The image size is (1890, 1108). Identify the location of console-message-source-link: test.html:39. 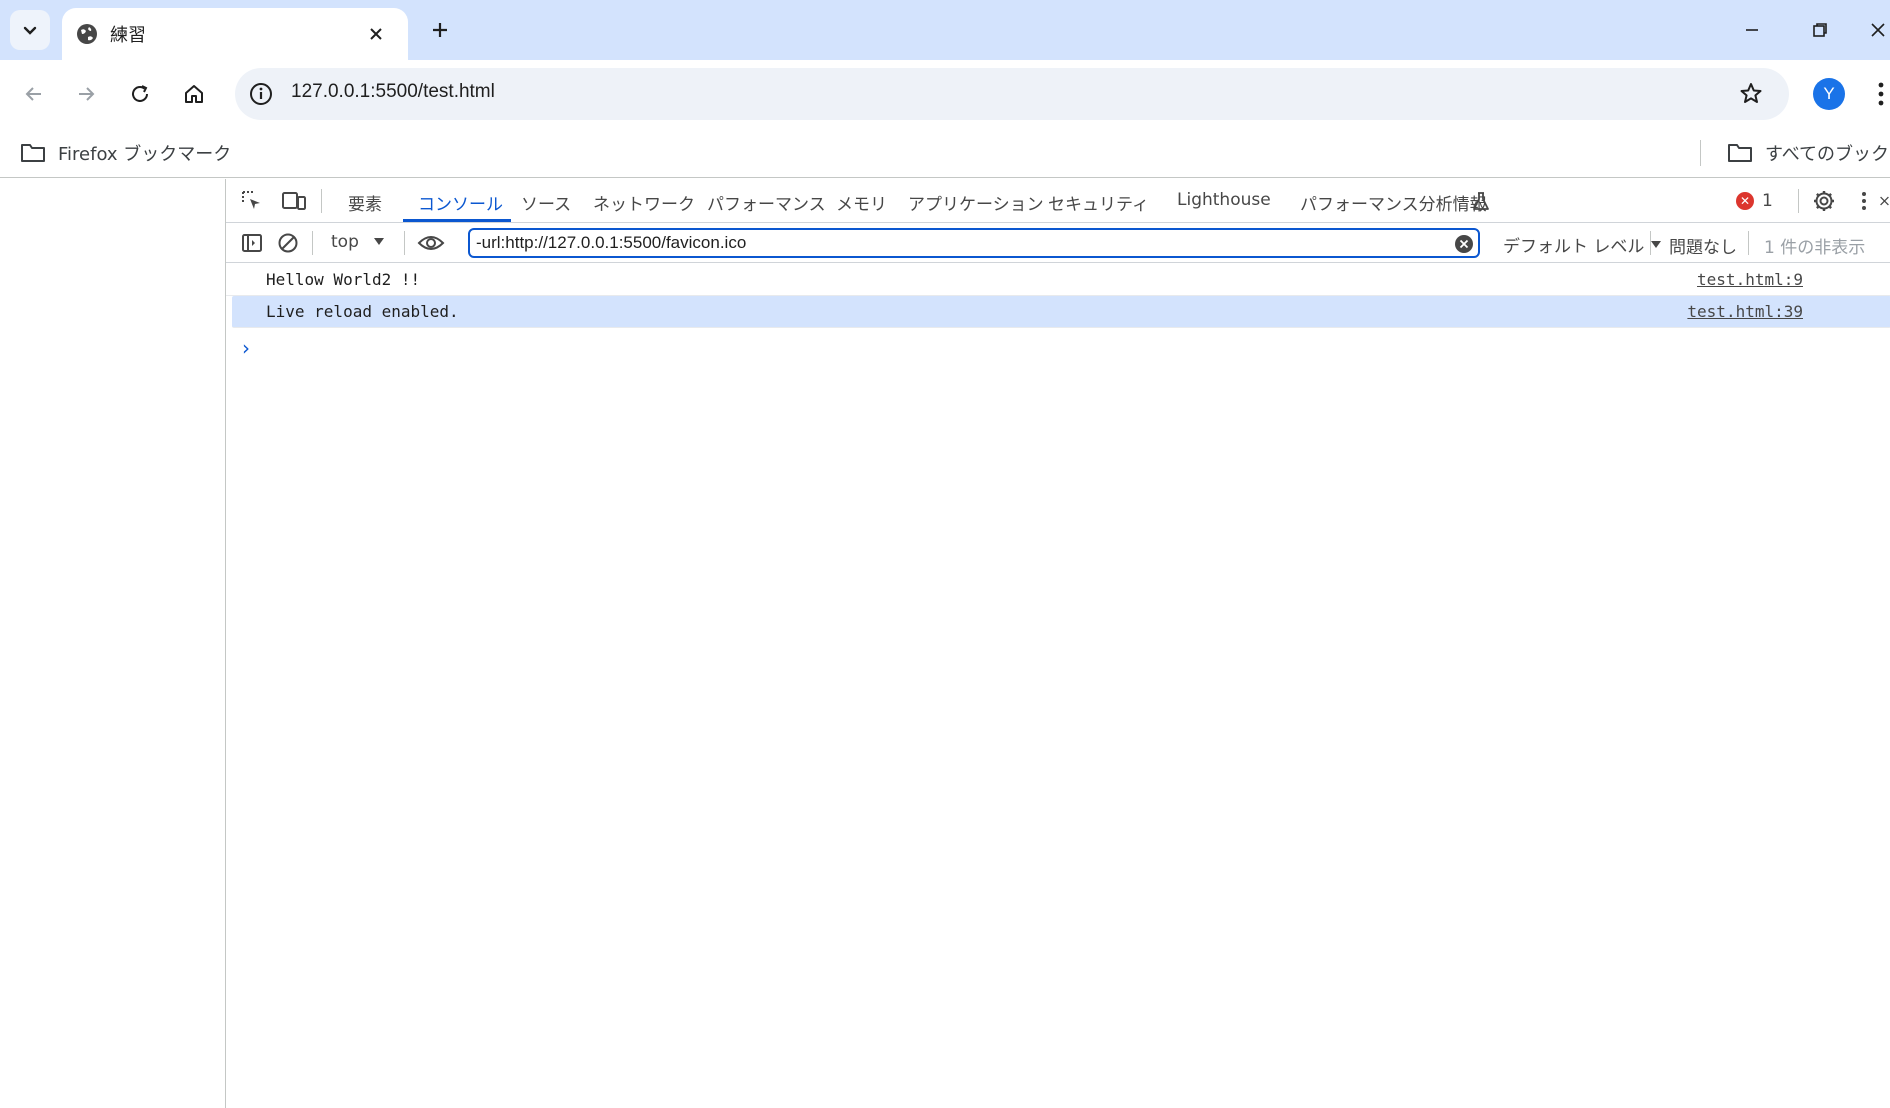
(1745, 311).